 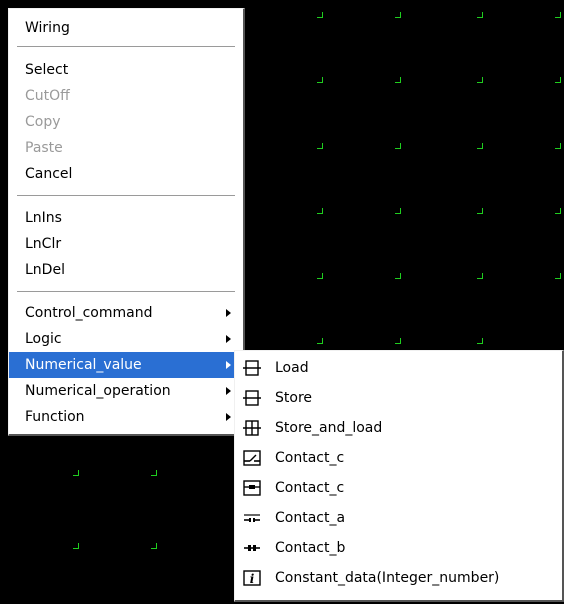 I want to click on menu-item-label: CutOff, so click(x=47, y=96).